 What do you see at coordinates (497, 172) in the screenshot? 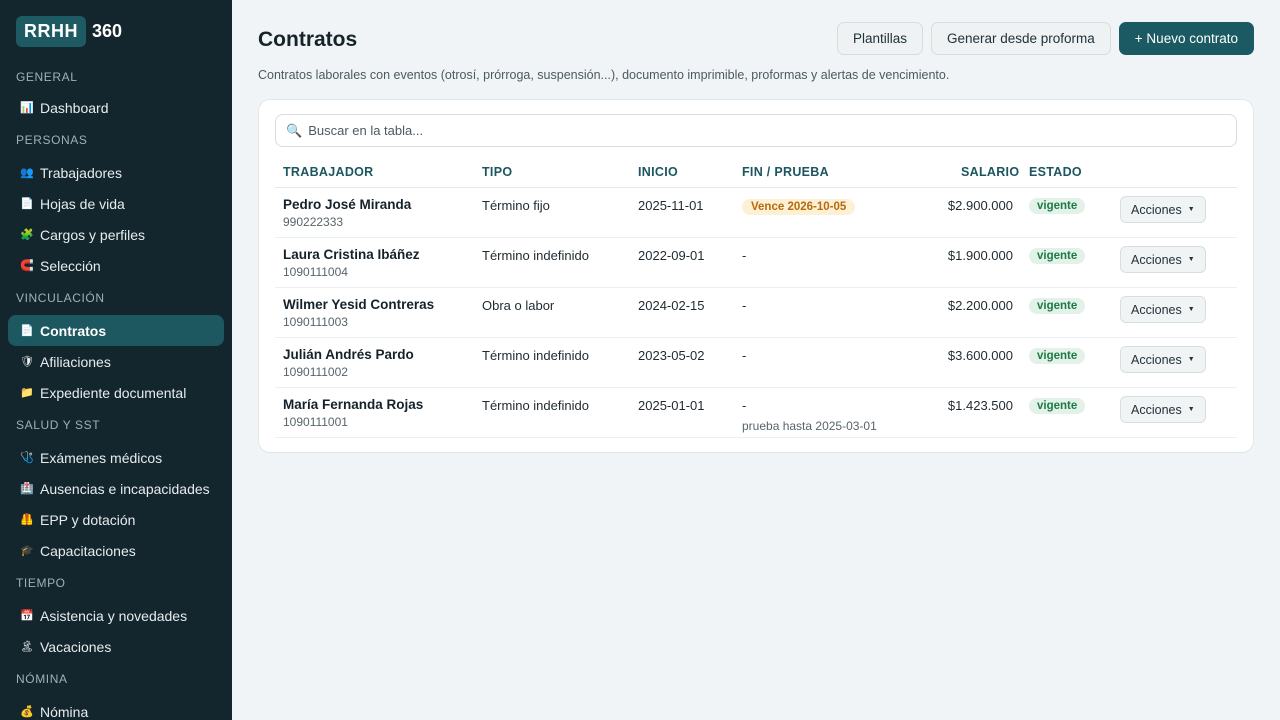
I see `column-header-tipo: TIPO` at bounding box center [497, 172].